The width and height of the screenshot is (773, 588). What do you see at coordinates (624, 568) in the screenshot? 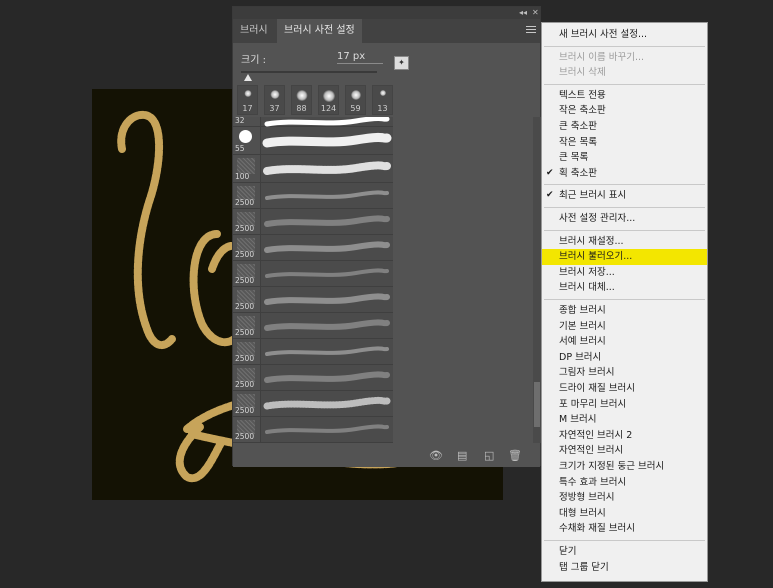
I see `menu-item: 탭 그룹 닫기` at bounding box center [624, 568].